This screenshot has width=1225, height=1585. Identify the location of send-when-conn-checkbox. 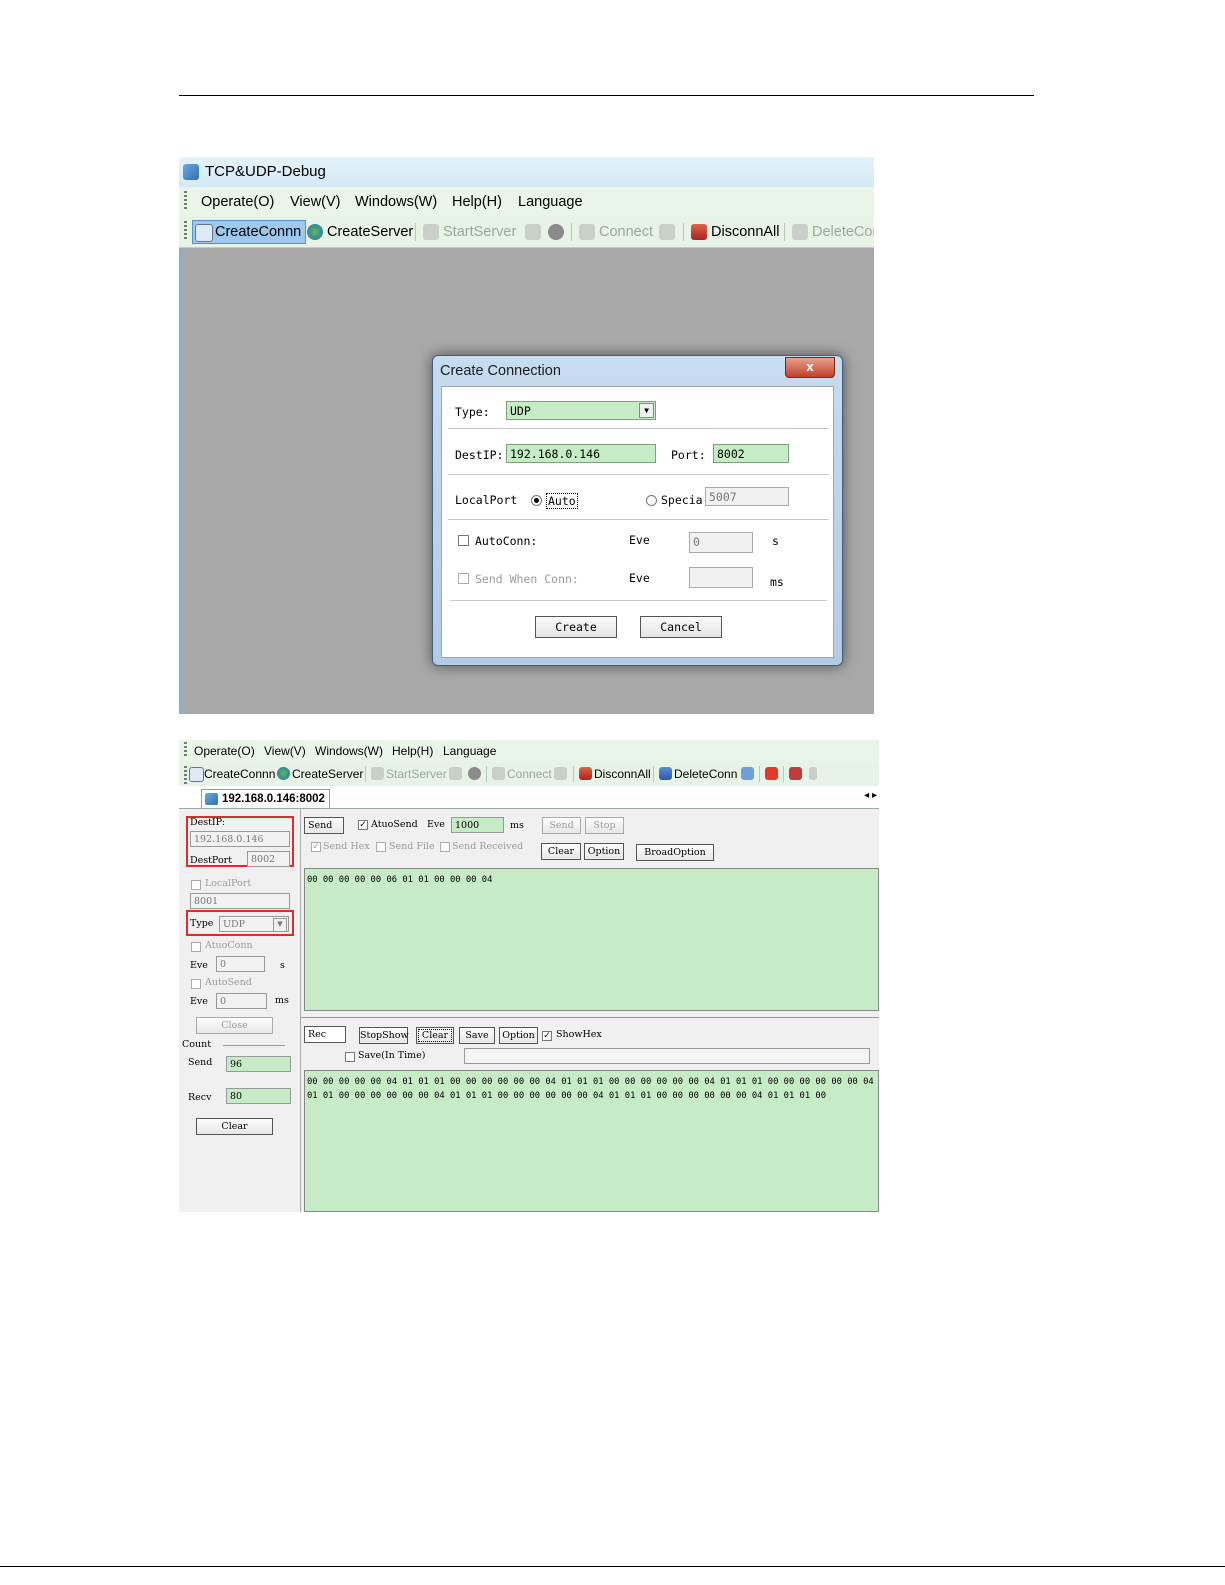
(463, 578).